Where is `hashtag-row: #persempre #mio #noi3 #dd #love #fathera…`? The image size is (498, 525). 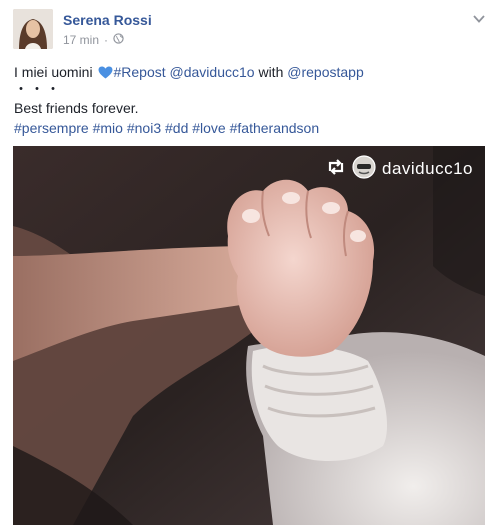 hashtag-row: #persempre #mio #noi3 #dd #love #fathera… is located at coordinates (166, 128).